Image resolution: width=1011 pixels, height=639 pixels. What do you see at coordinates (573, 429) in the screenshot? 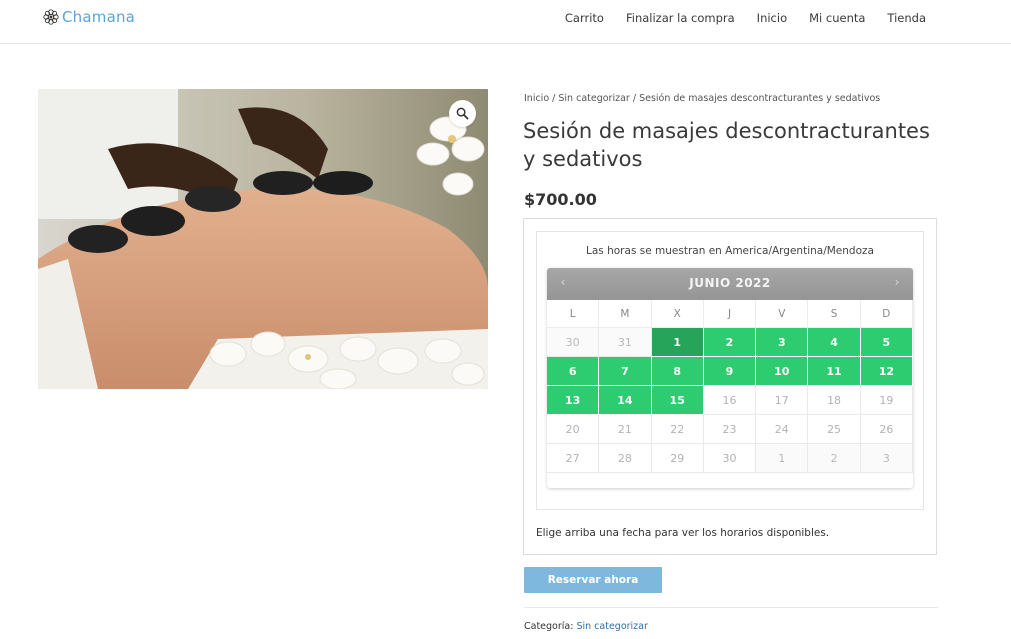
I see `calendar-day: 20` at bounding box center [573, 429].